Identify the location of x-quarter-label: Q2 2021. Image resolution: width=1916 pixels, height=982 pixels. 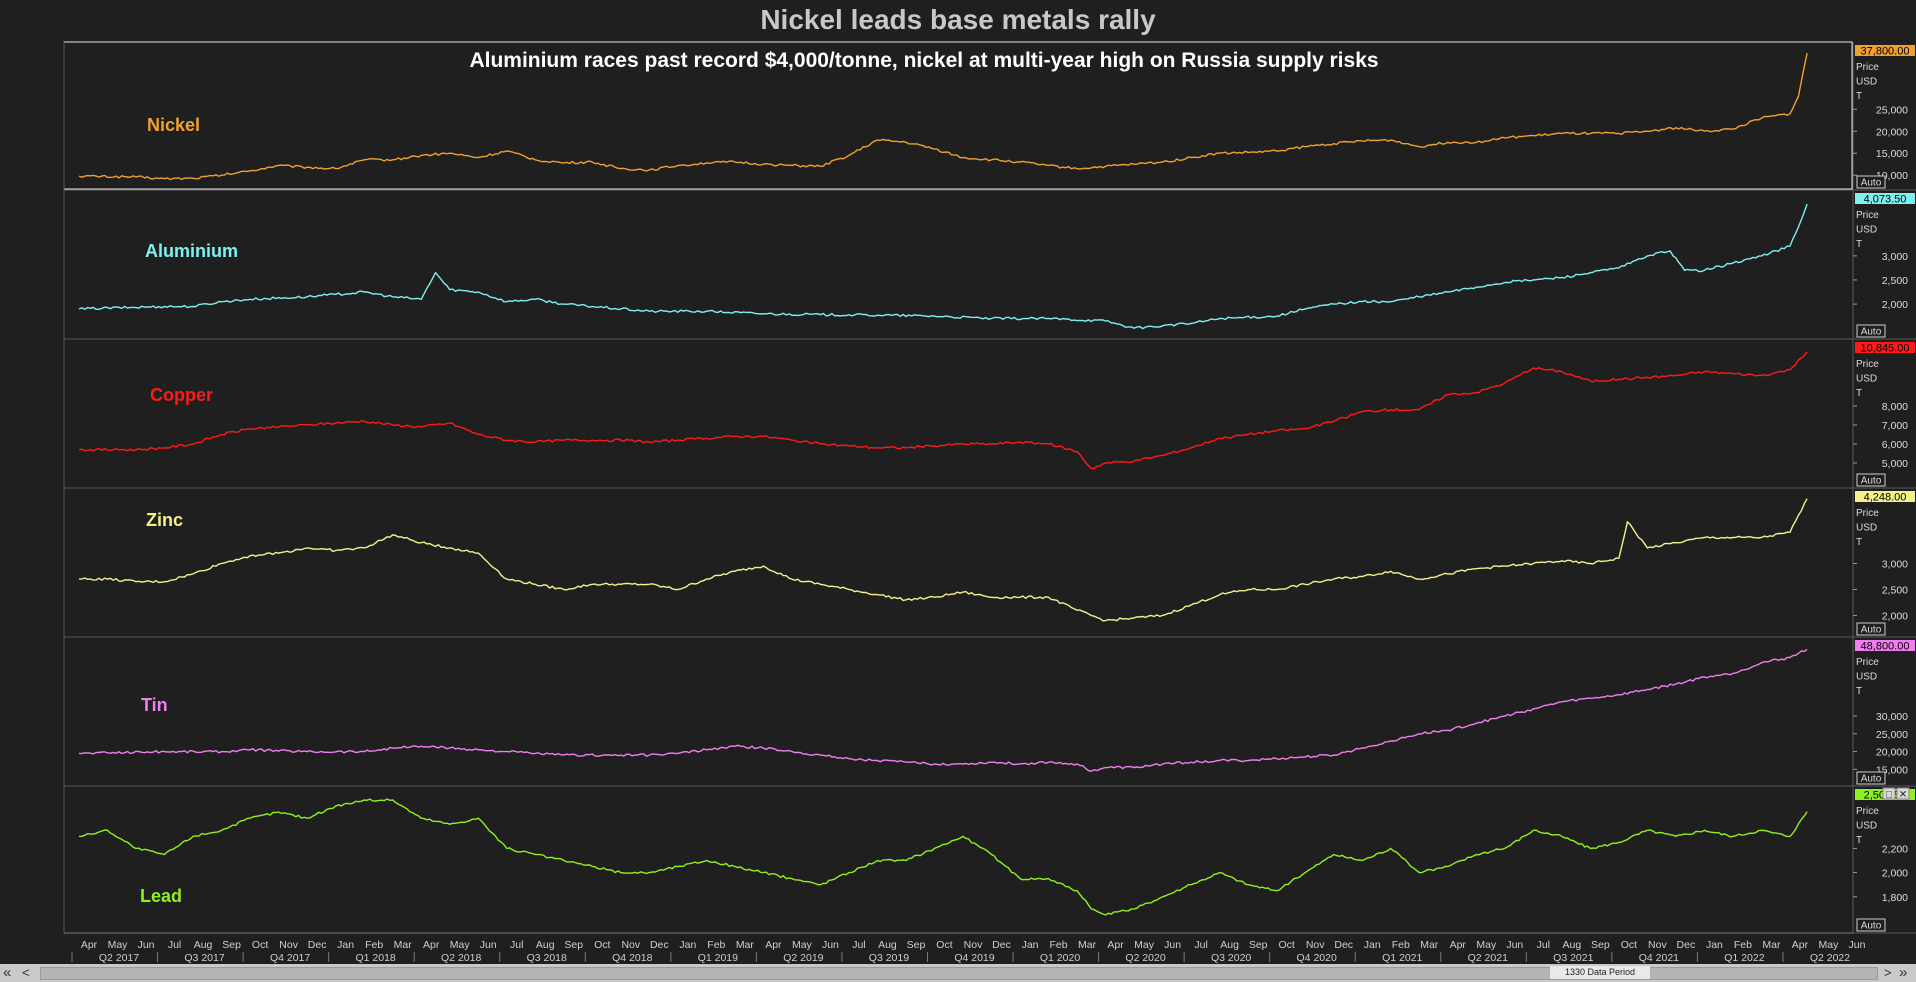
(1488, 958).